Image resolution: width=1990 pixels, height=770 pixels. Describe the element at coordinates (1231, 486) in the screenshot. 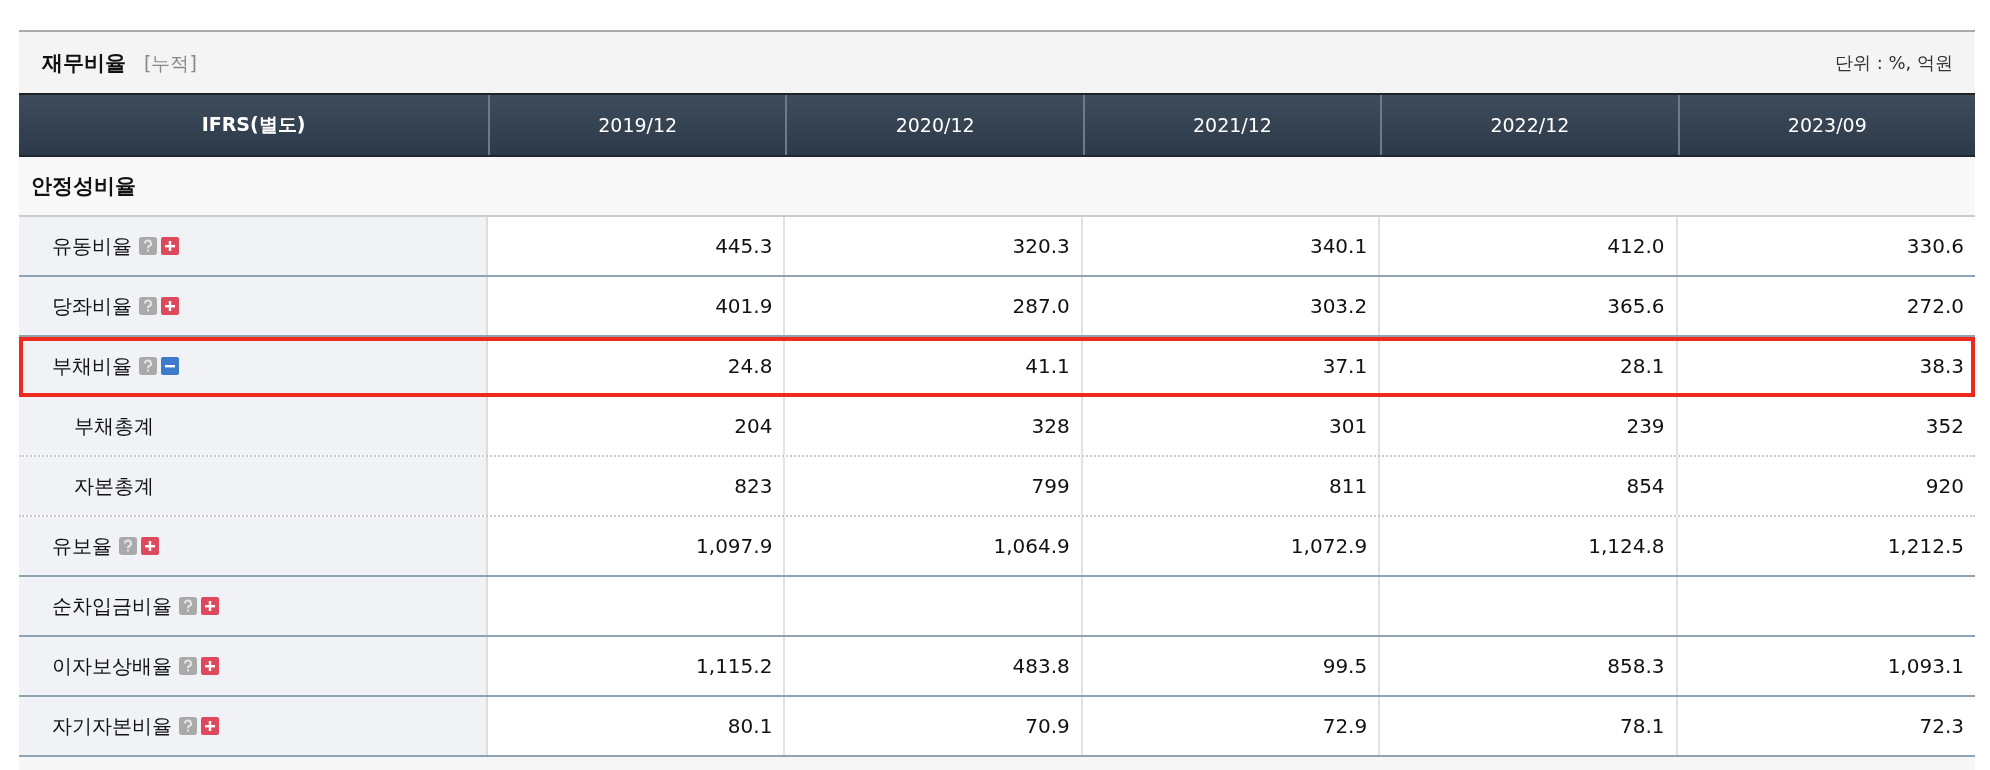

I see `value-cell: 811` at that location.